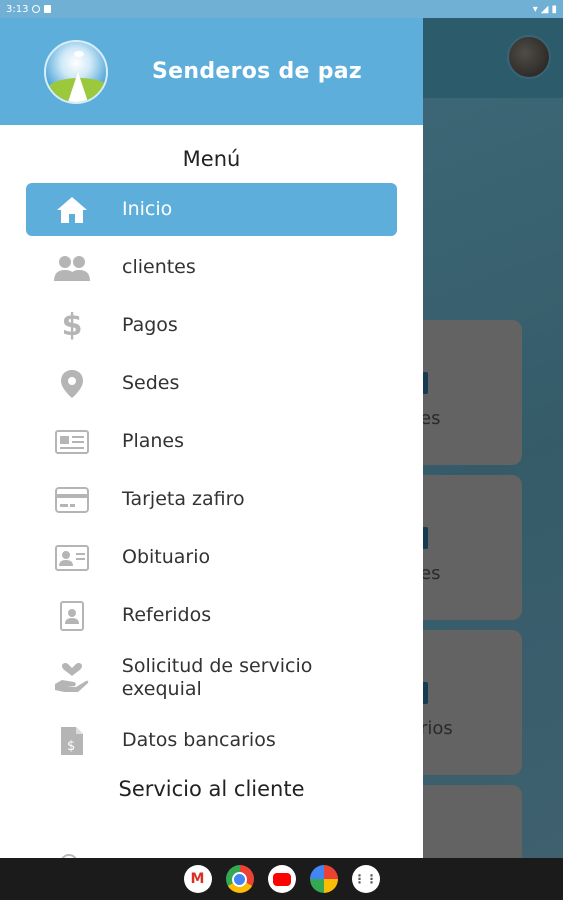 The width and height of the screenshot is (563, 900). Describe the element at coordinates (323, 879) in the screenshot. I see `photos-icon` at that location.